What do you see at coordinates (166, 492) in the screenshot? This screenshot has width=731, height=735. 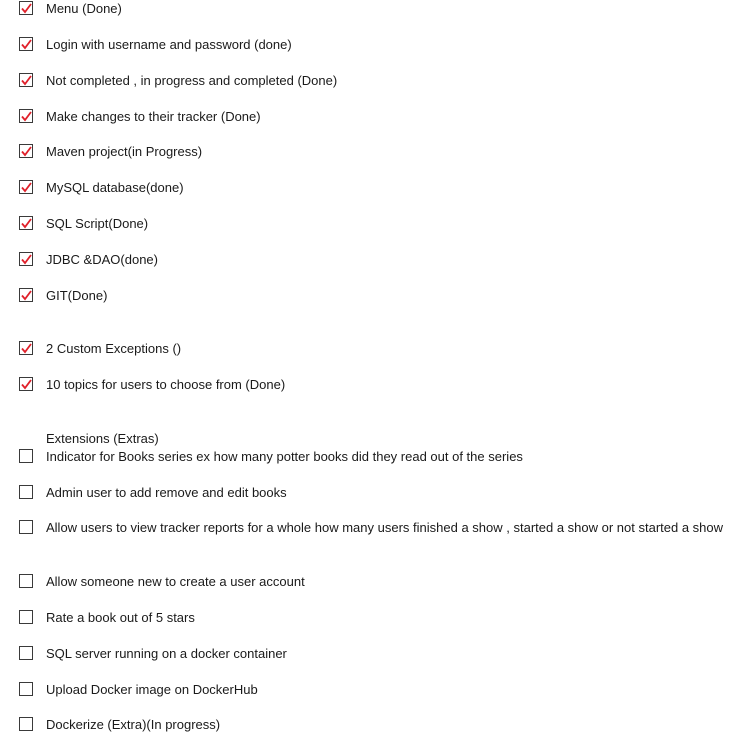 I see `extension-label: Admin user to add remove and edit books` at bounding box center [166, 492].